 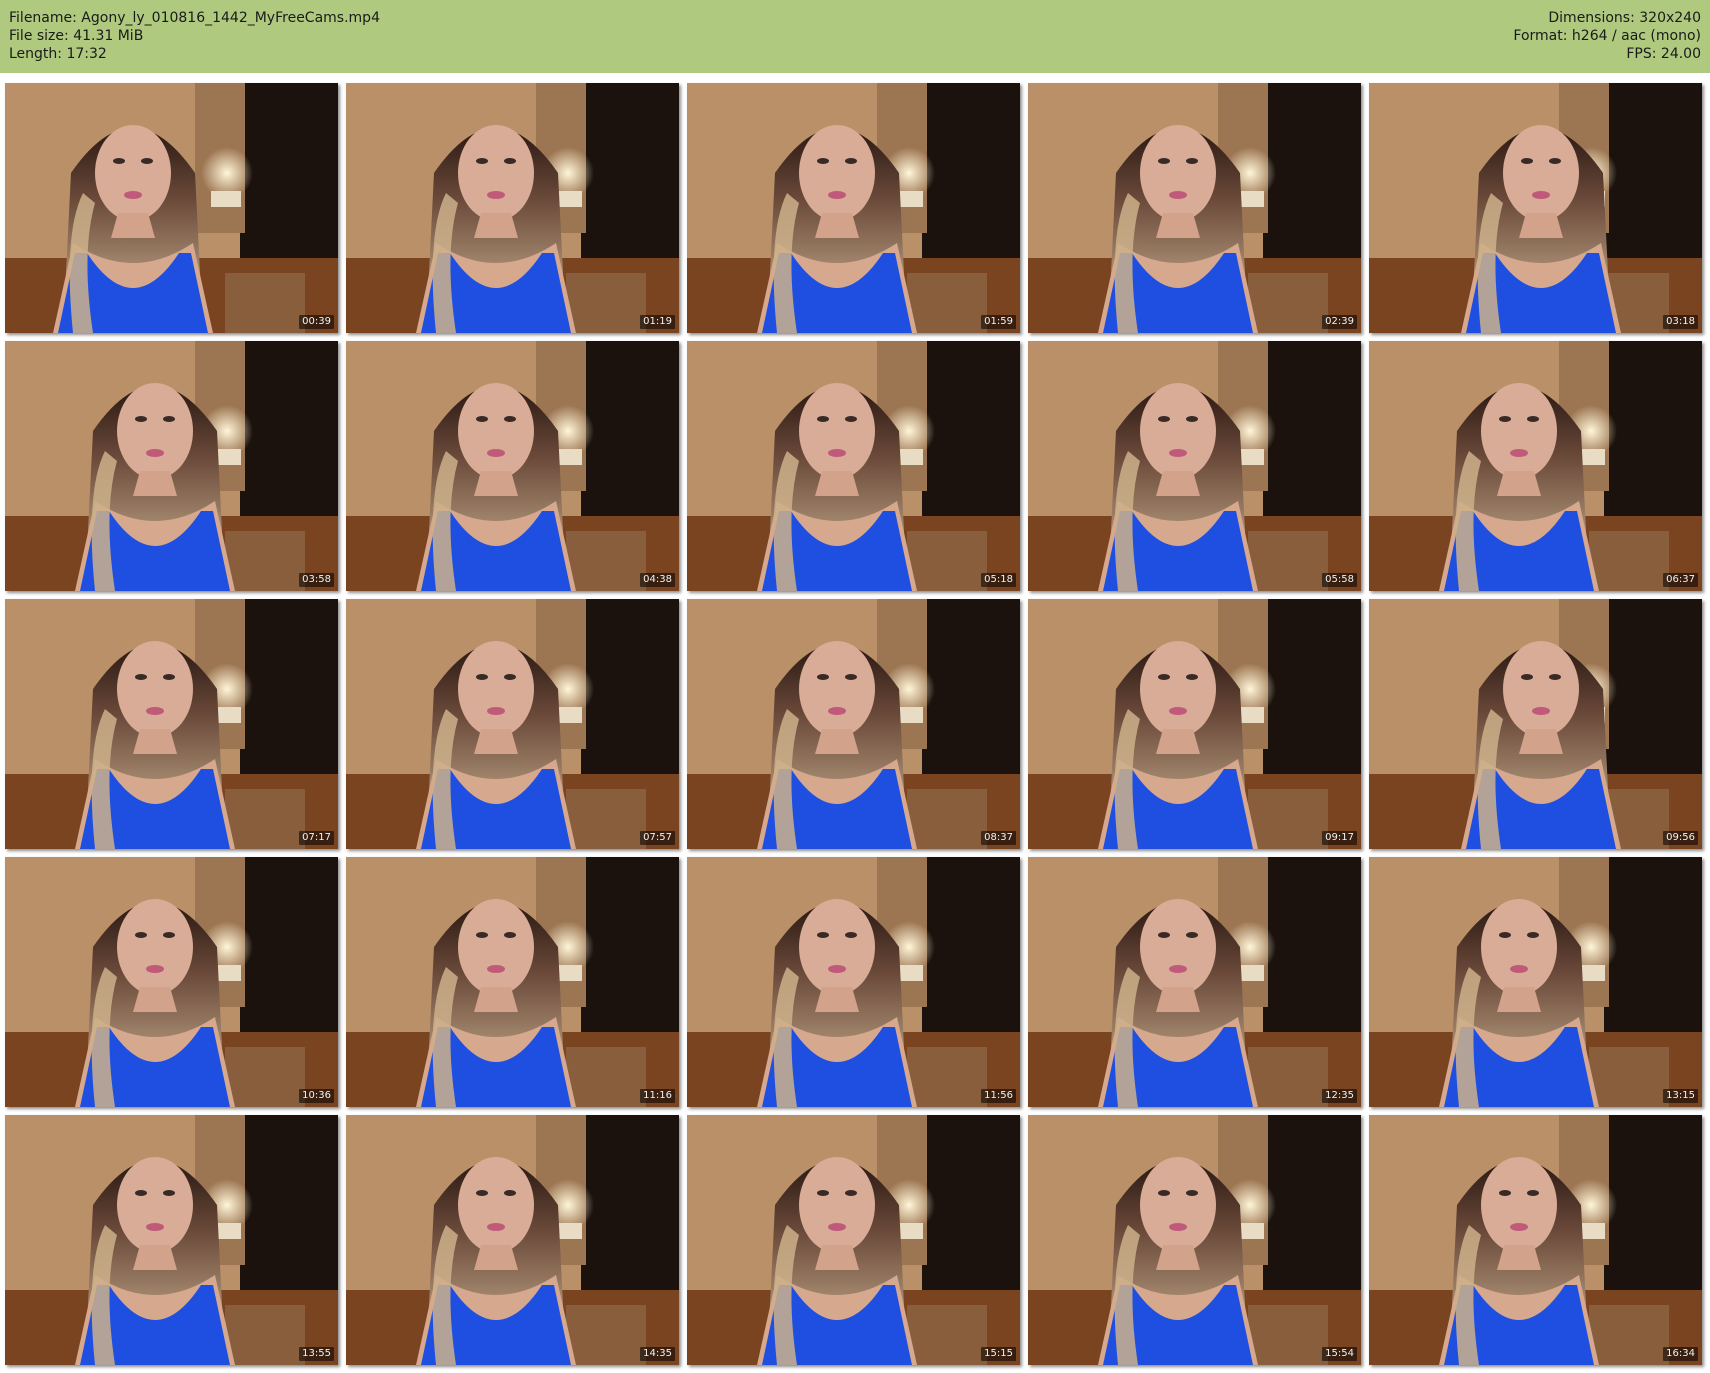 I want to click on video-thumbnail: 14:35, so click(x=512, y=1240).